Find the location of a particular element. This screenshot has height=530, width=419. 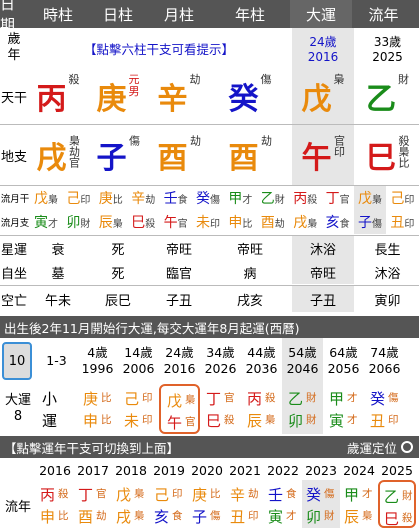

dayun-cell-4: 丁巳官殺 is located at coordinates (220, 409).